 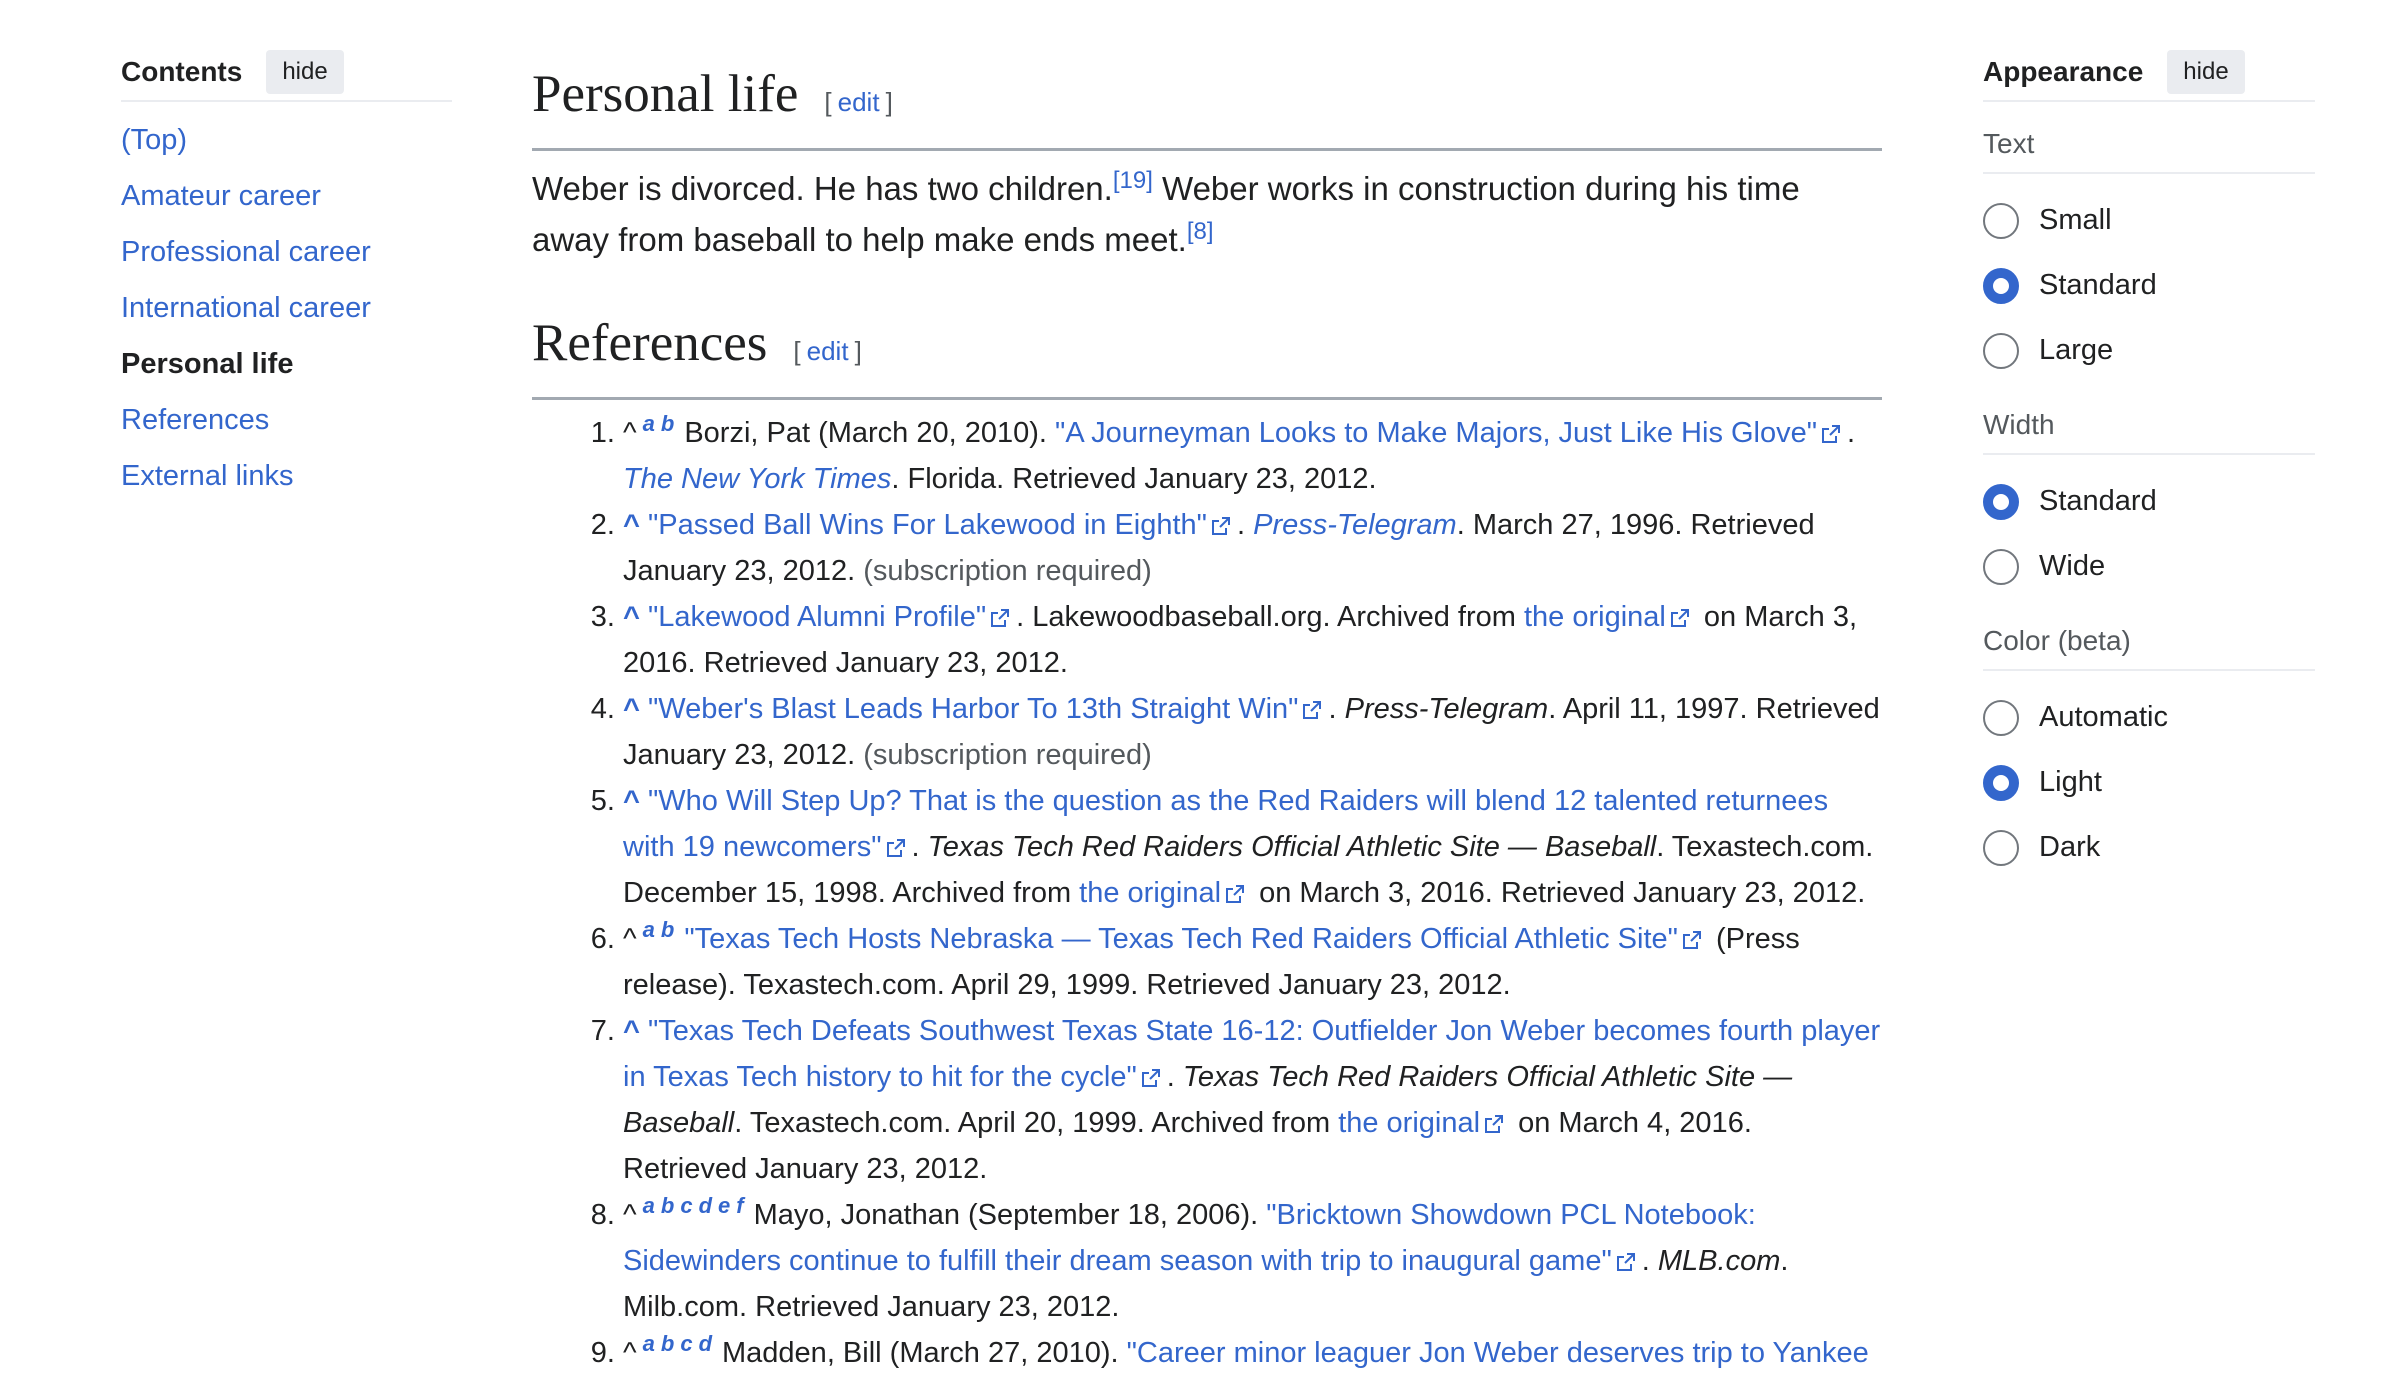 What do you see at coordinates (286, 196) in the screenshot?
I see `toc-item-amateur-career: Amateur career` at bounding box center [286, 196].